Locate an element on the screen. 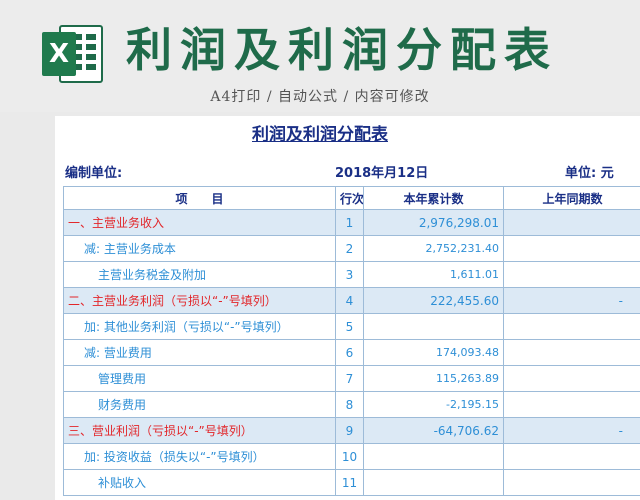 This screenshot has height=500, width=640. row-item-cell: 加: 投资收益（损失以“-”号填列） is located at coordinates (199, 456).